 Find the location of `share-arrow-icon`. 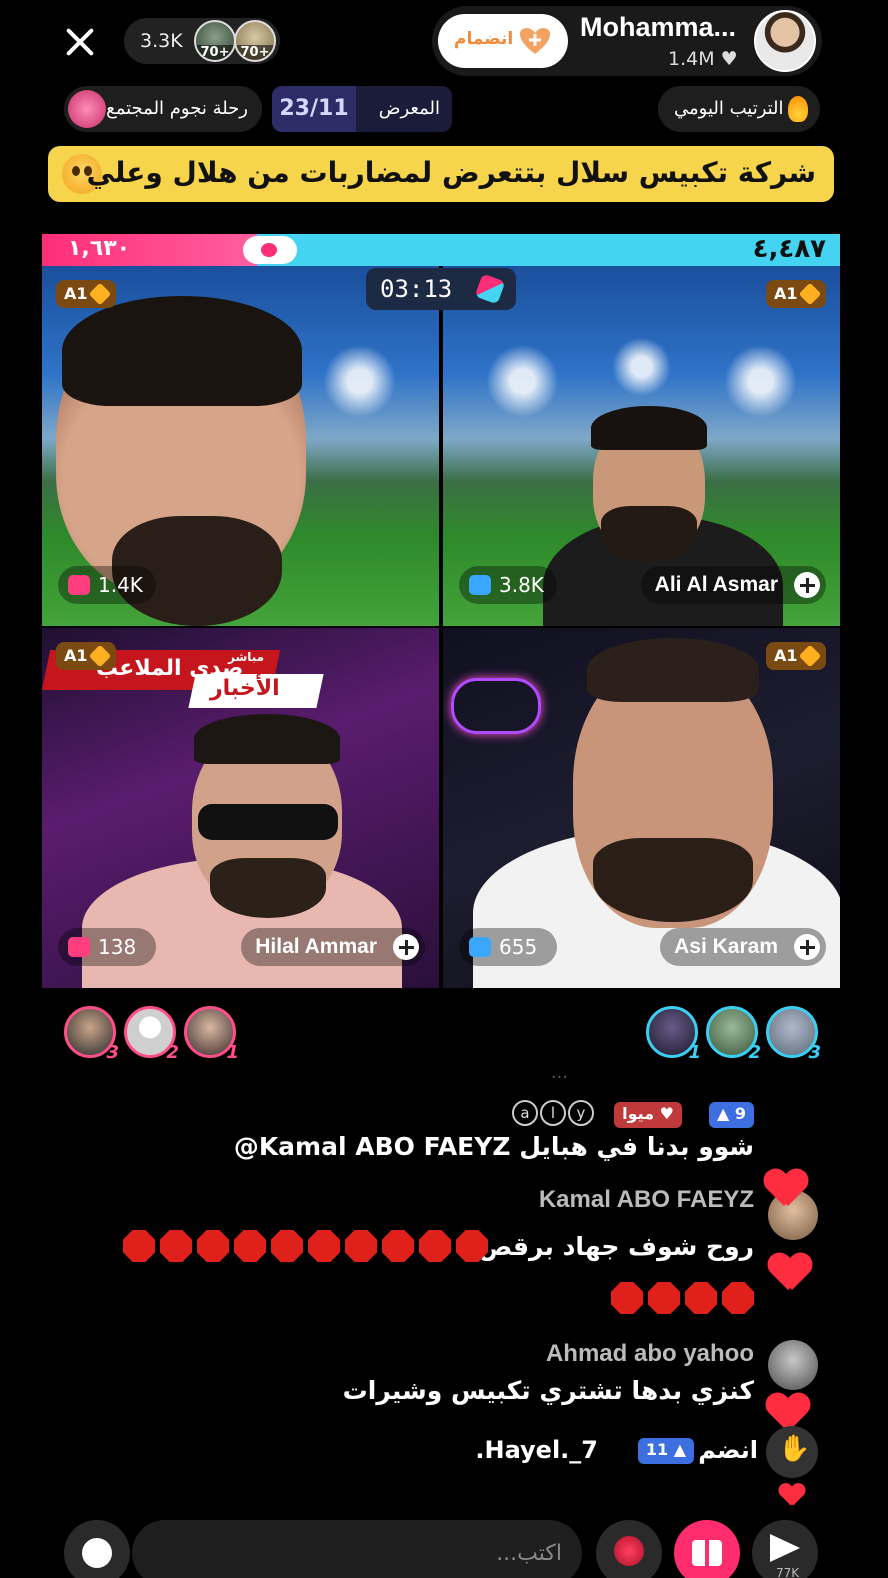

share-arrow-icon is located at coordinates (785, 1548).